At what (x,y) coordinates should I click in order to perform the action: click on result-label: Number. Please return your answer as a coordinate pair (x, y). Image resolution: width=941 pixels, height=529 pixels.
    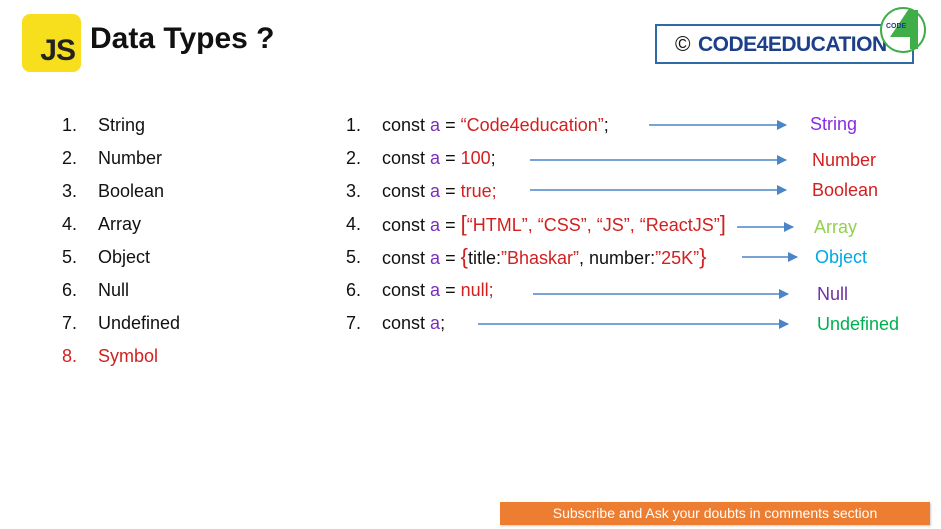
    Looking at the image, I should click on (844, 160).